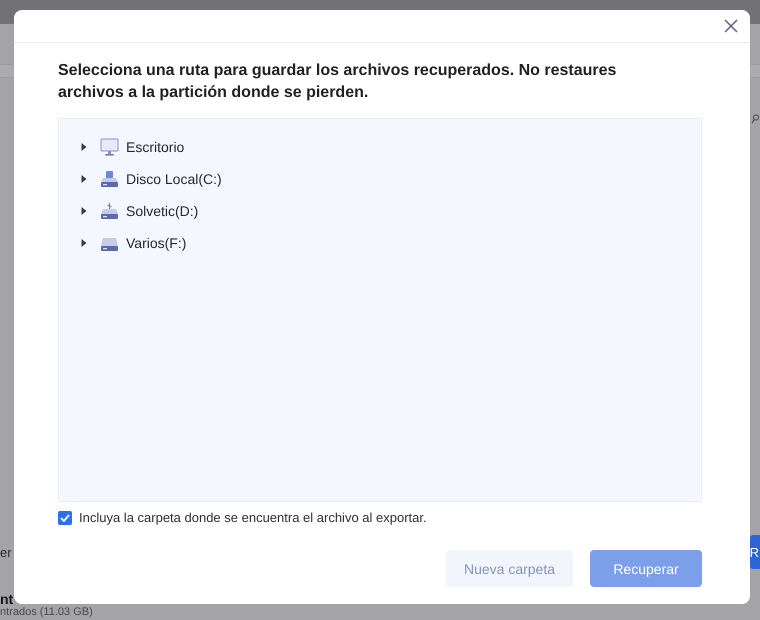  What do you see at coordinates (109, 179) in the screenshot?
I see `hard-drive-icon` at bounding box center [109, 179].